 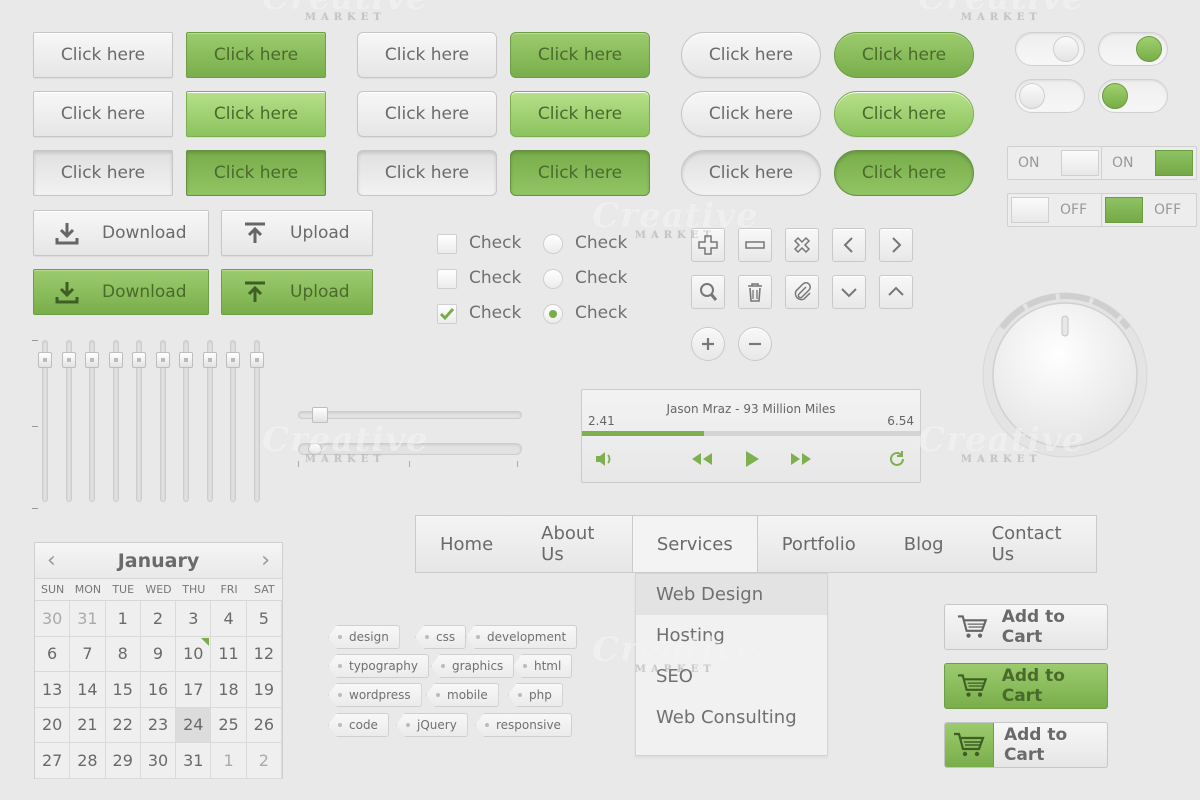 What do you see at coordinates (51, 560) in the screenshot?
I see `previous-month-arrow: ‹` at bounding box center [51, 560].